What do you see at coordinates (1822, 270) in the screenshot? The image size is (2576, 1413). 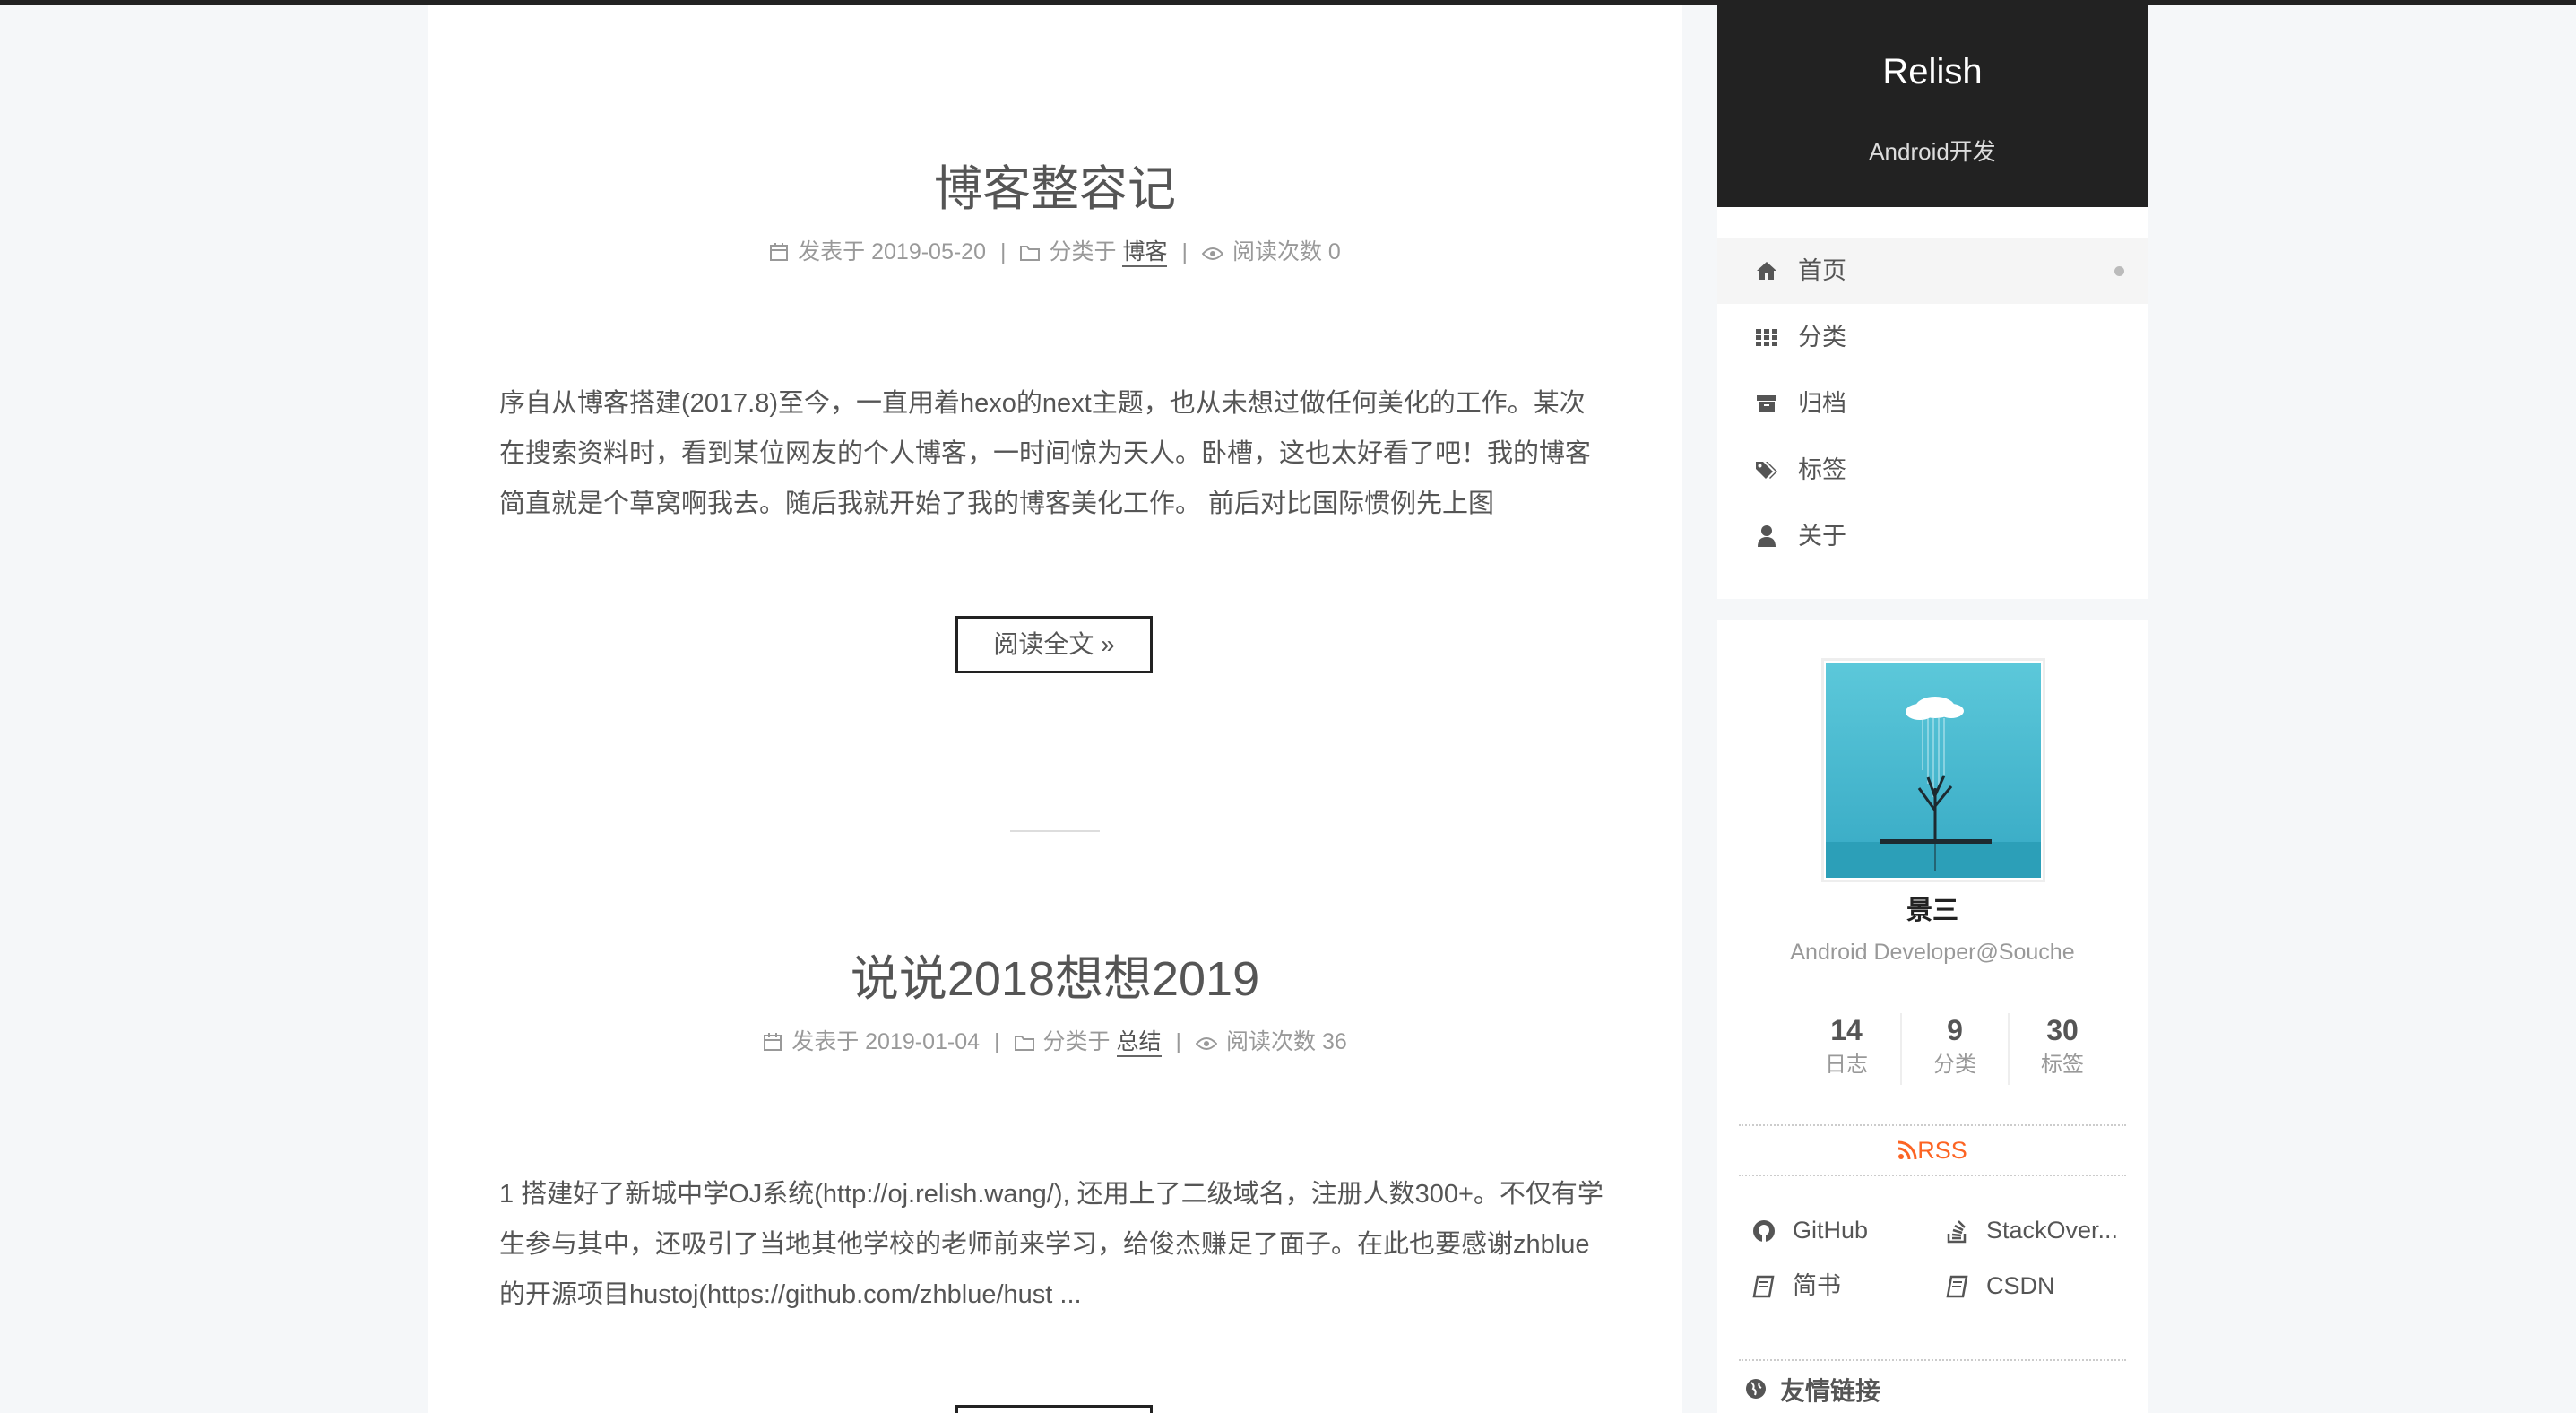 I see `menu-item-label: 首页` at bounding box center [1822, 270].